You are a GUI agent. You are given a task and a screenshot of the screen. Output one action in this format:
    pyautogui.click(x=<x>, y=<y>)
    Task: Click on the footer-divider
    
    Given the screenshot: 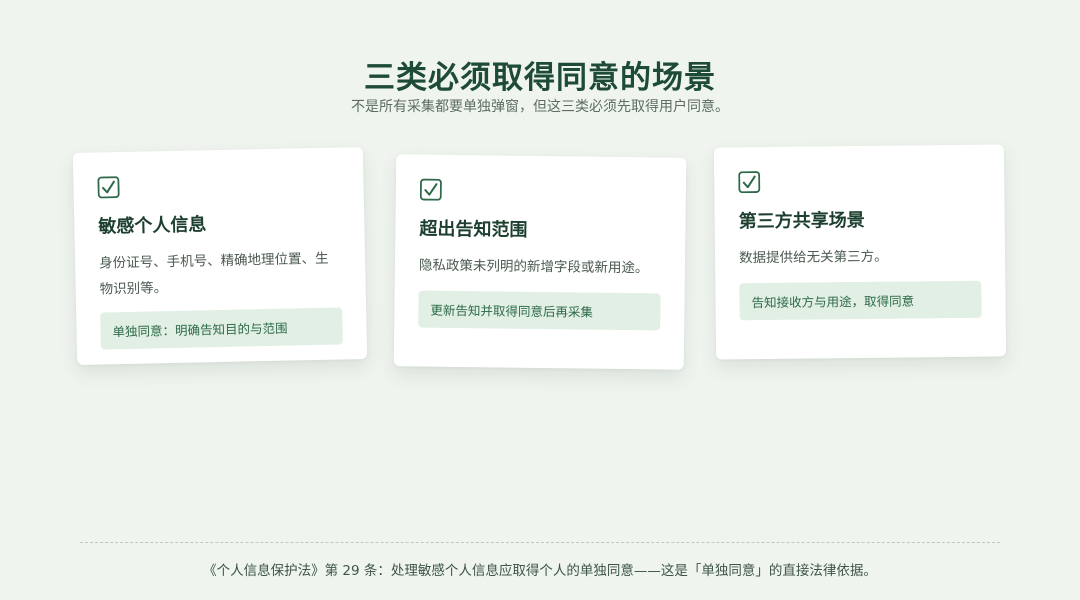 What is the action you would take?
    pyautogui.click(x=540, y=542)
    